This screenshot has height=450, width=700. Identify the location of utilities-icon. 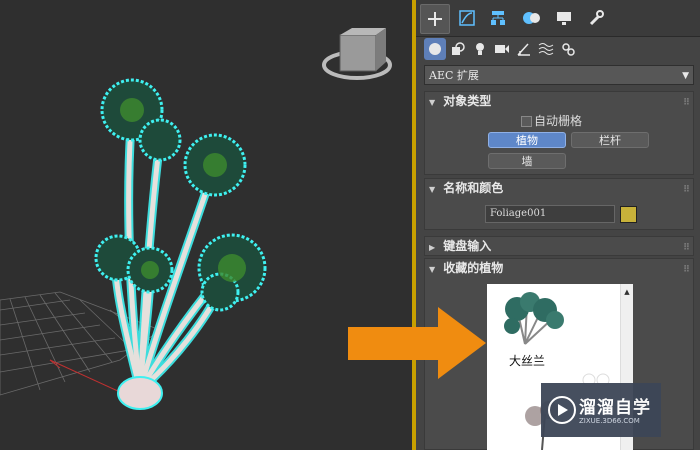
(596, 18).